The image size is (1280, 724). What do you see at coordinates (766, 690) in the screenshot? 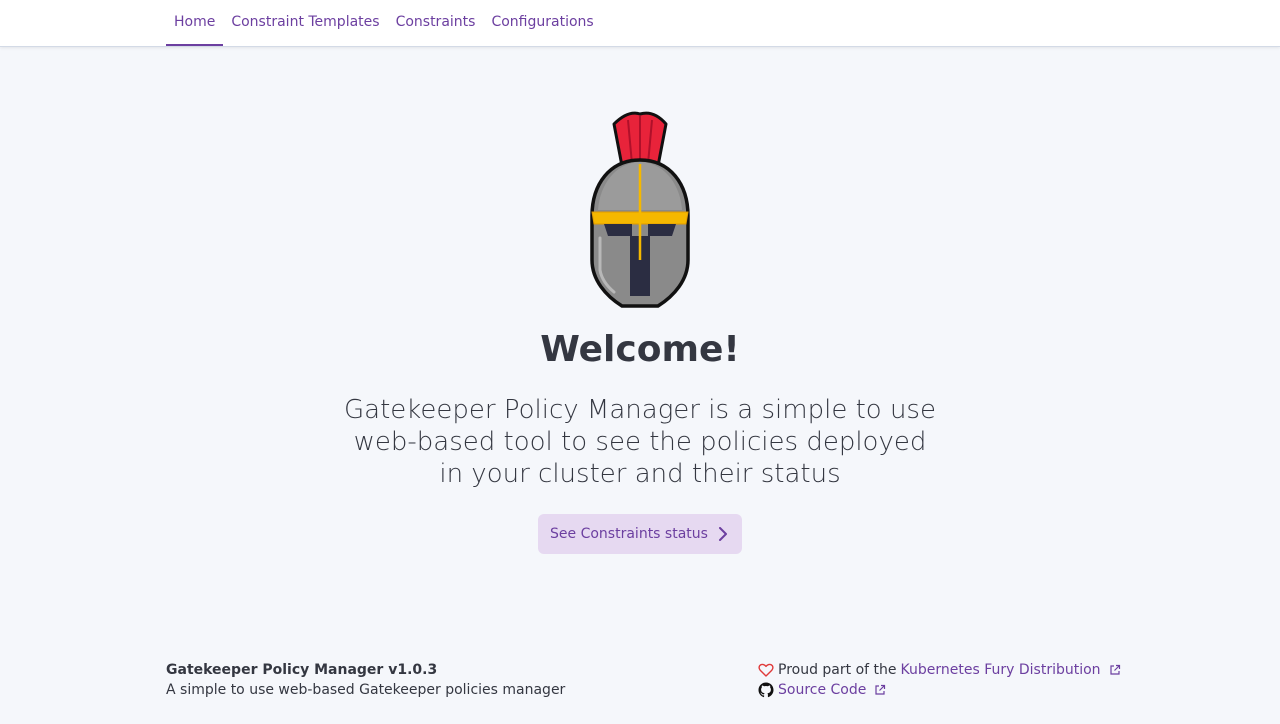
I see `github-icon` at bounding box center [766, 690].